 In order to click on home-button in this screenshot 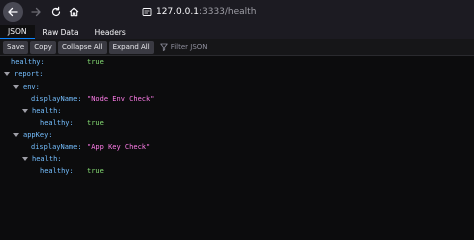, I will do `click(74, 12)`.